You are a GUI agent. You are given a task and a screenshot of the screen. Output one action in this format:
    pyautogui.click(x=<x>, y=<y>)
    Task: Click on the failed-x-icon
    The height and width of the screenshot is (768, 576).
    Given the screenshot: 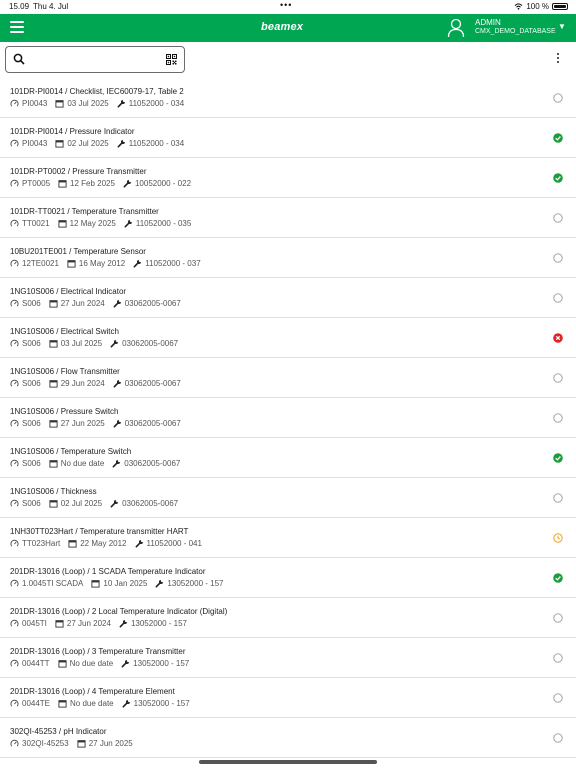 What is the action you would take?
    pyautogui.click(x=558, y=338)
    